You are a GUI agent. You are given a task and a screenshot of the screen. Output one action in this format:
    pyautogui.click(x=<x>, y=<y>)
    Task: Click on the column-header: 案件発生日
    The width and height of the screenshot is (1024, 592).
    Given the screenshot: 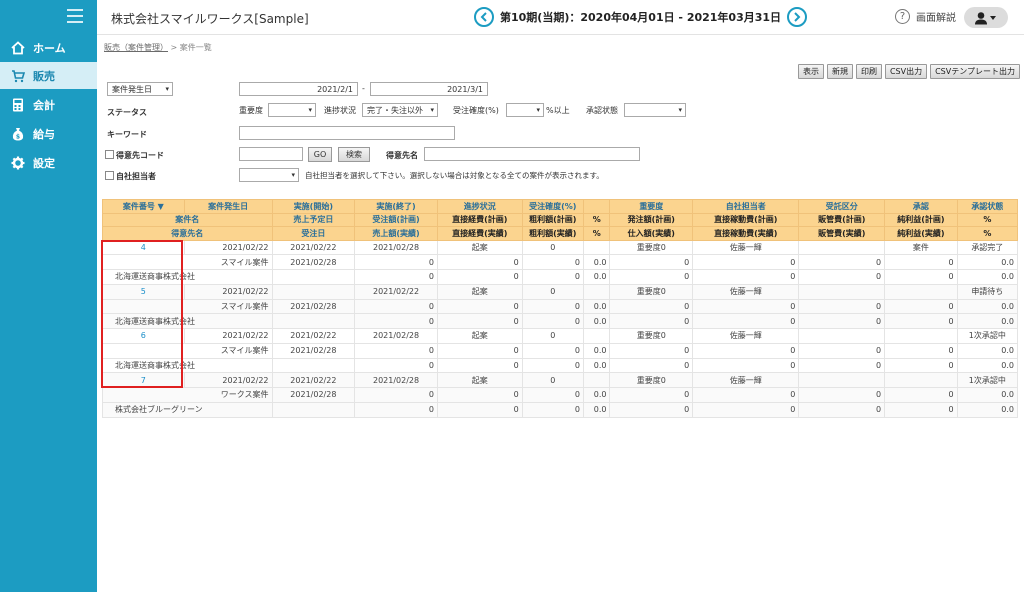 What is the action you would take?
    pyautogui.click(x=228, y=206)
    